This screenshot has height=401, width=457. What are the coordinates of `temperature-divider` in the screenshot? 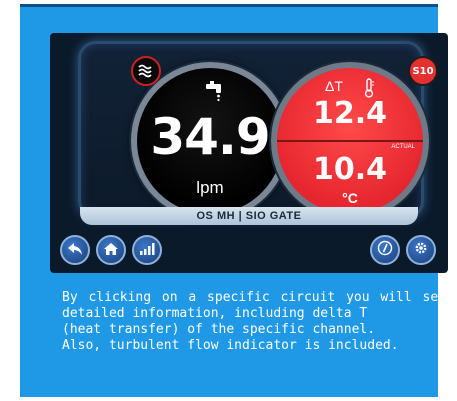 It's located at (350, 141).